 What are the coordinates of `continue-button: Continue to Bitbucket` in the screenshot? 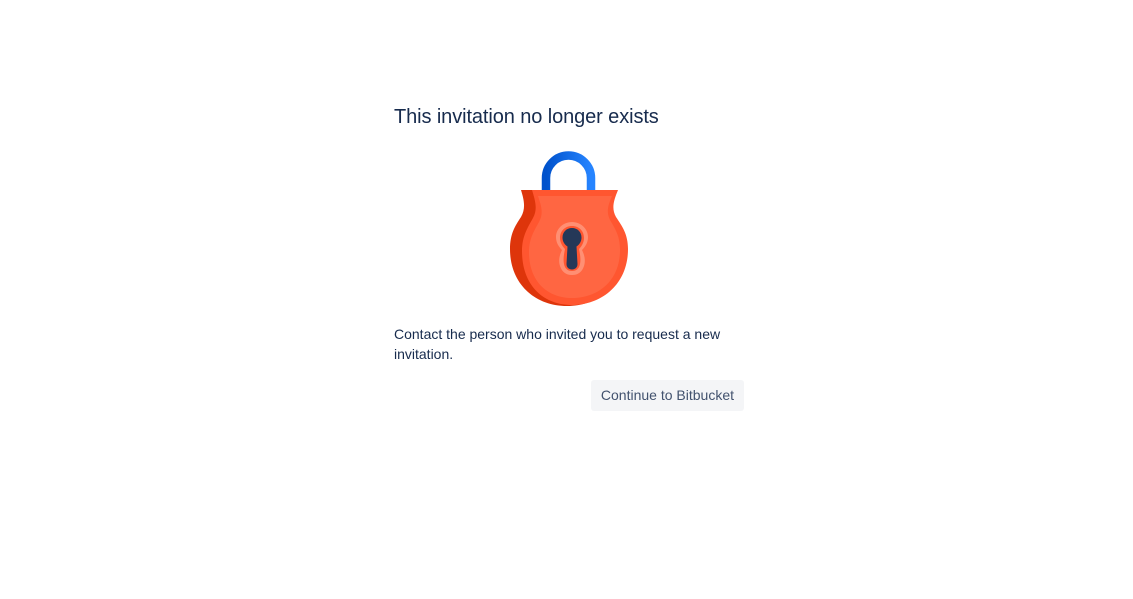 It's located at (667, 395).